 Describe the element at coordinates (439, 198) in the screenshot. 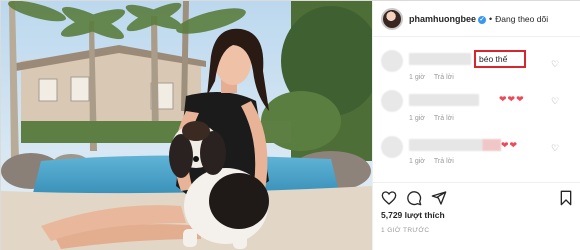

I see `share-arrow-icon` at that location.